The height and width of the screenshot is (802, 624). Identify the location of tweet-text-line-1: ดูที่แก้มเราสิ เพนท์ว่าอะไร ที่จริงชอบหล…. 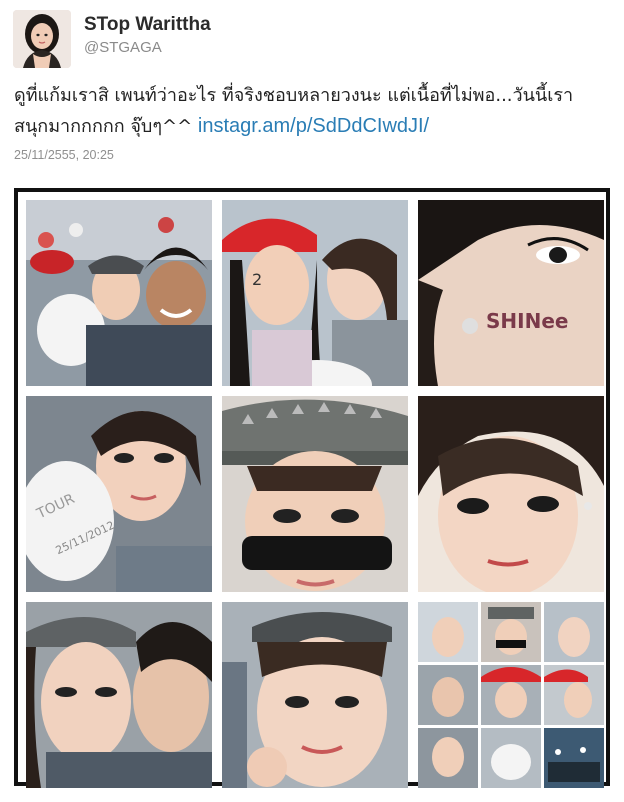
(294, 95).